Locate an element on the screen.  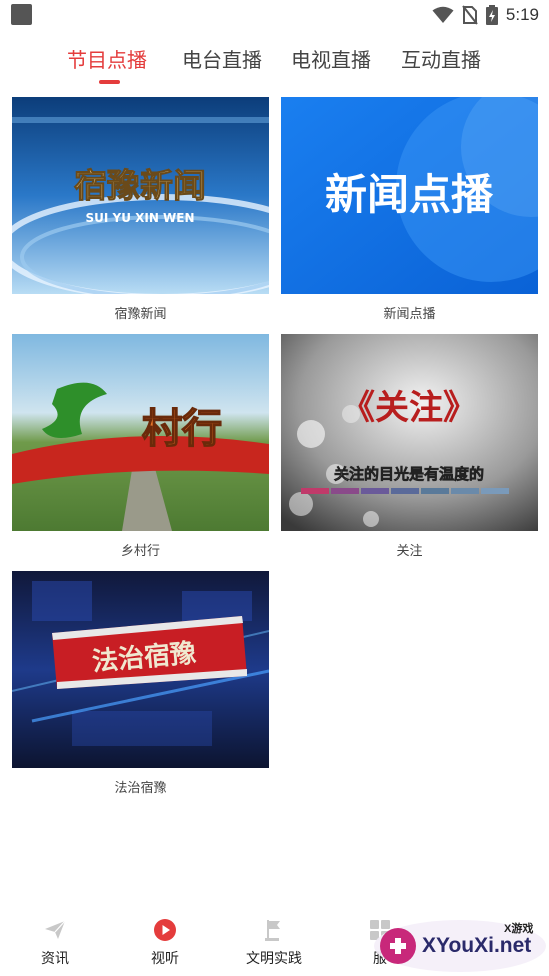
active-tab-indicator is located at coordinates (109, 82).